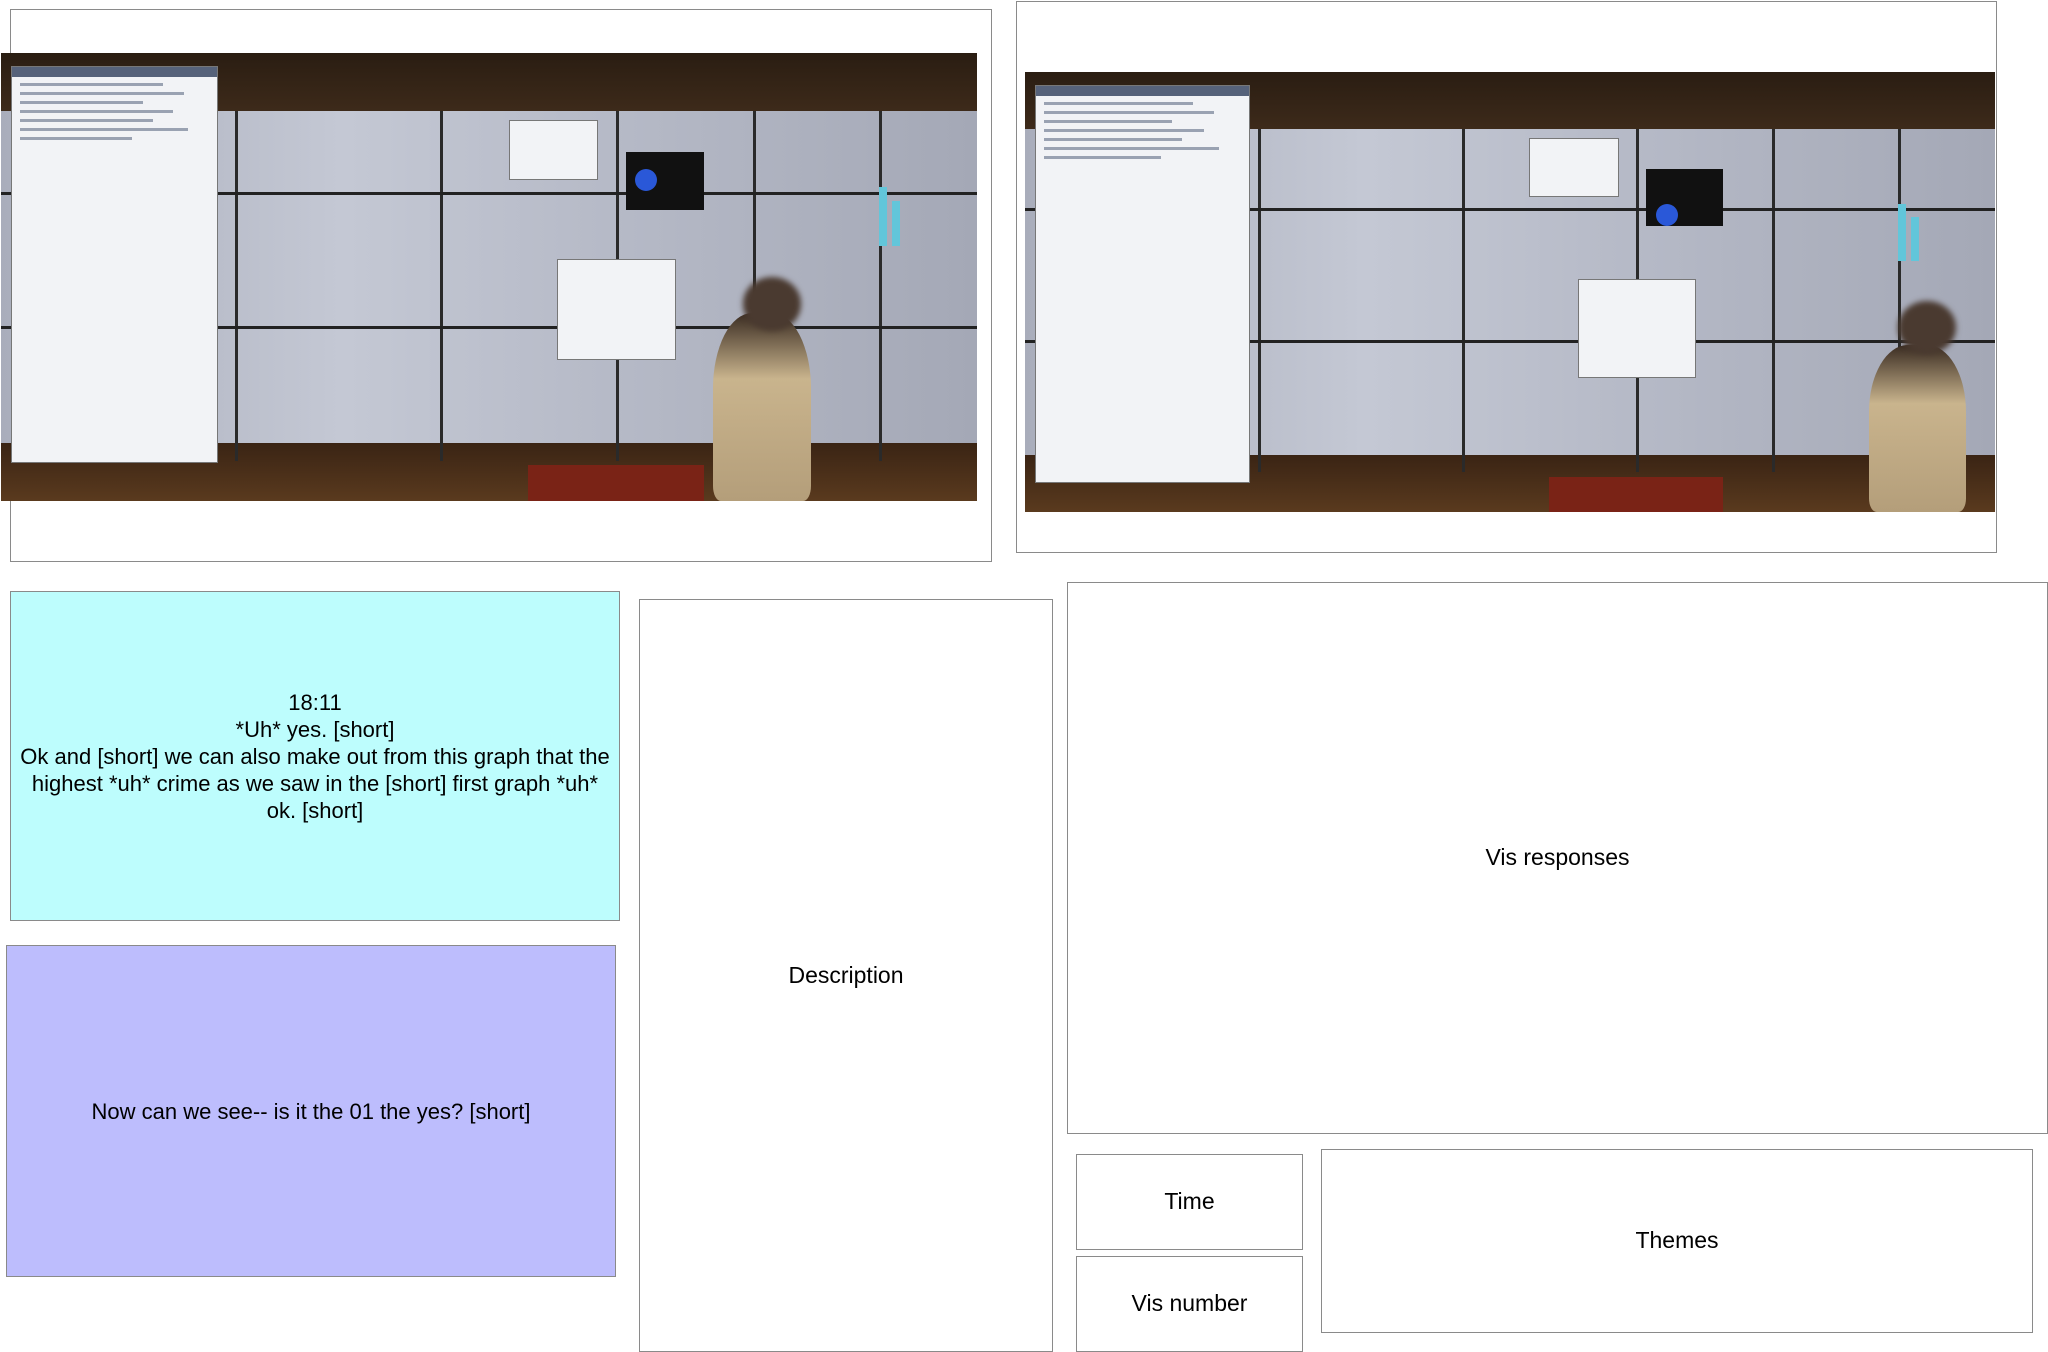  I want to click on description-label: Description, so click(846, 974).